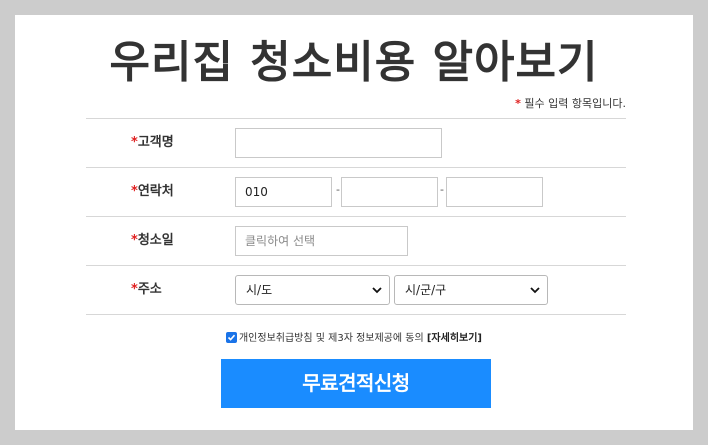  I want to click on address-label-text: 주소, so click(149, 289).